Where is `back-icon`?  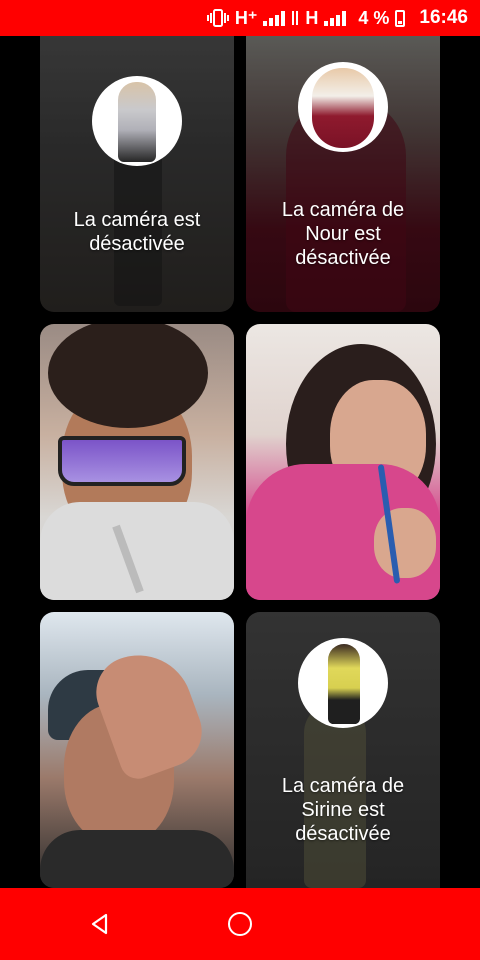
back-icon is located at coordinates (100, 924).